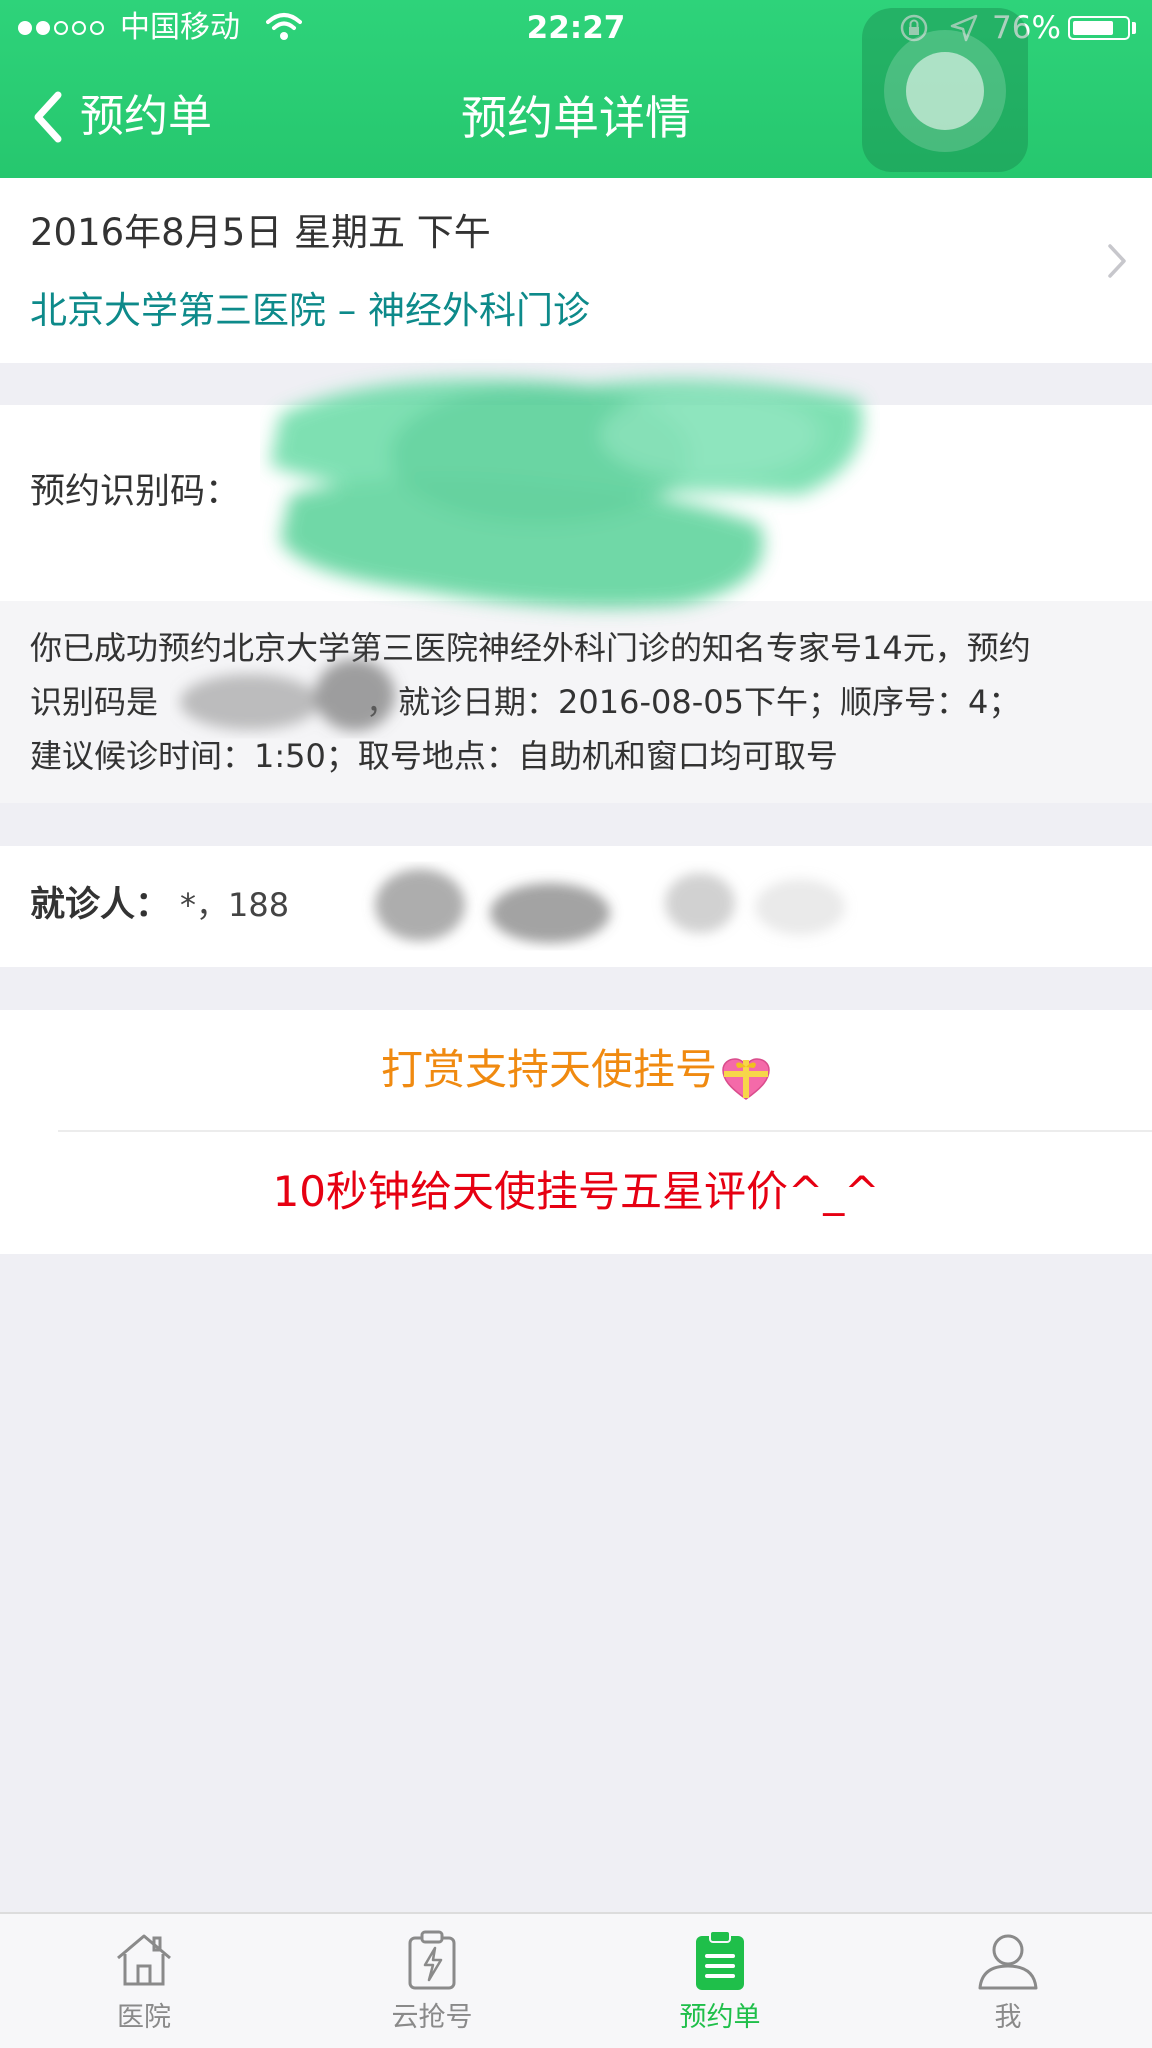  I want to click on tab-hospital-label: 医院, so click(144, 2017).